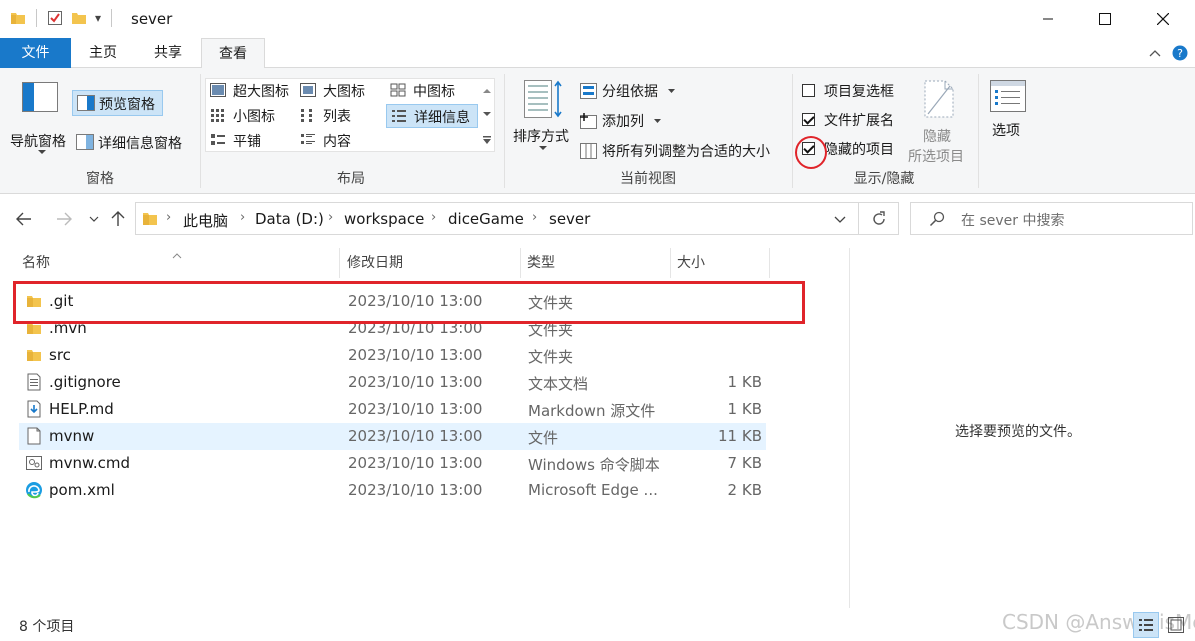 The width and height of the screenshot is (1195, 641). I want to click on tab-file: 文件, so click(35, 53).